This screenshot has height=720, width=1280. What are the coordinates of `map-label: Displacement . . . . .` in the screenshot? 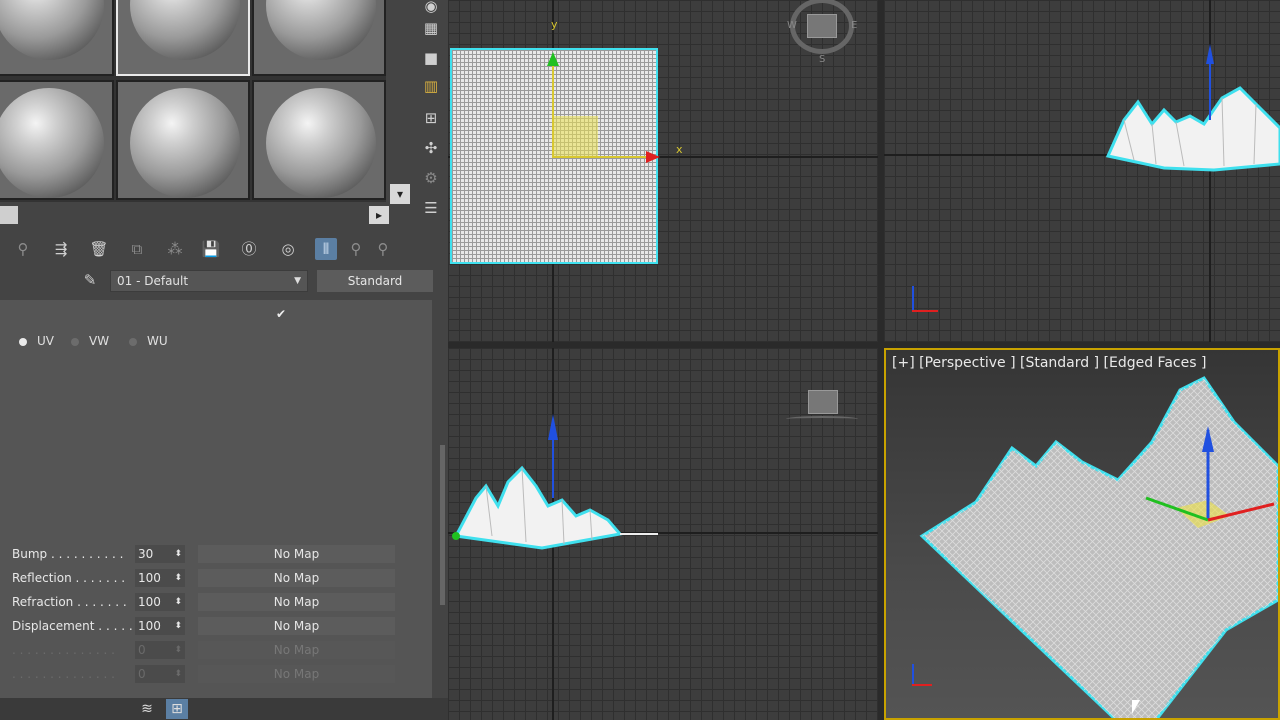 It's located at (72, 626).